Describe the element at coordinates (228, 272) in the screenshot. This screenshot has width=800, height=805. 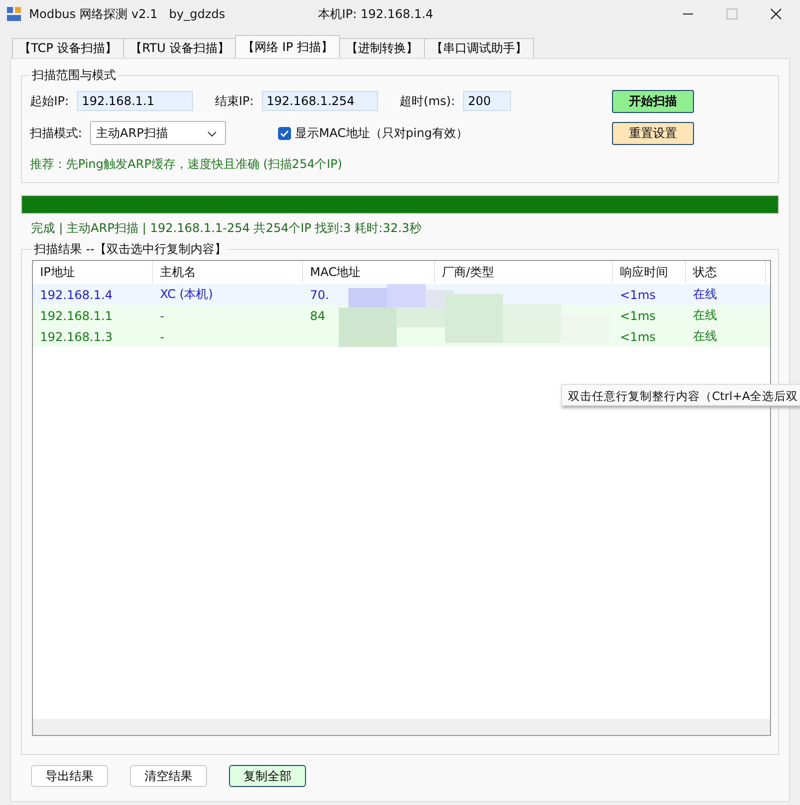
I see `column-header: 主机名` at that location.